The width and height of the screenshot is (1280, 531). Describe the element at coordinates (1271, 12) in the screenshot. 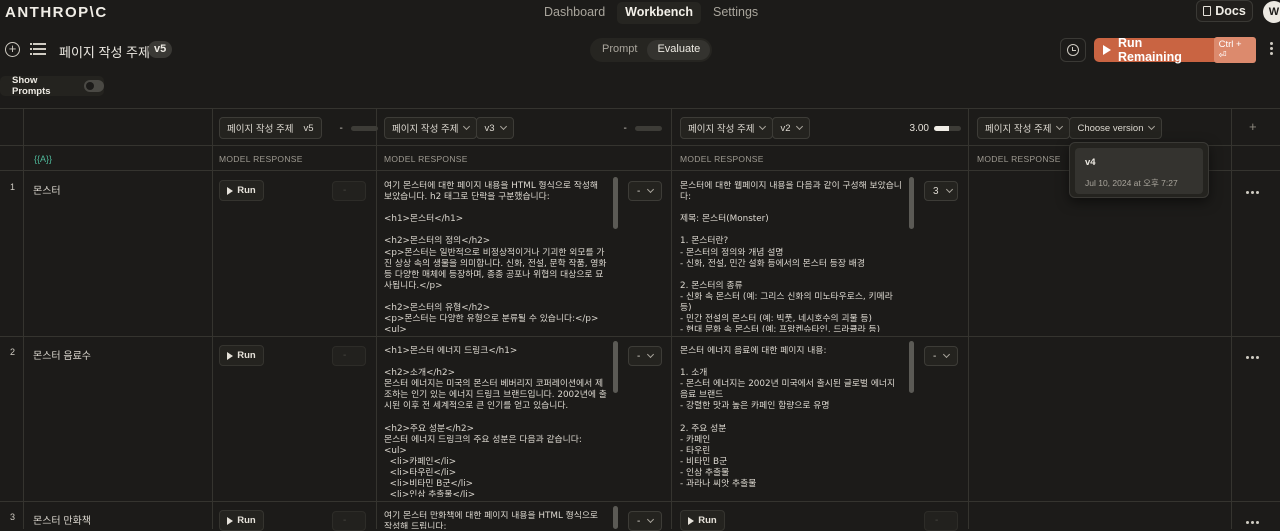

I see `user-avatar: W` at that location.